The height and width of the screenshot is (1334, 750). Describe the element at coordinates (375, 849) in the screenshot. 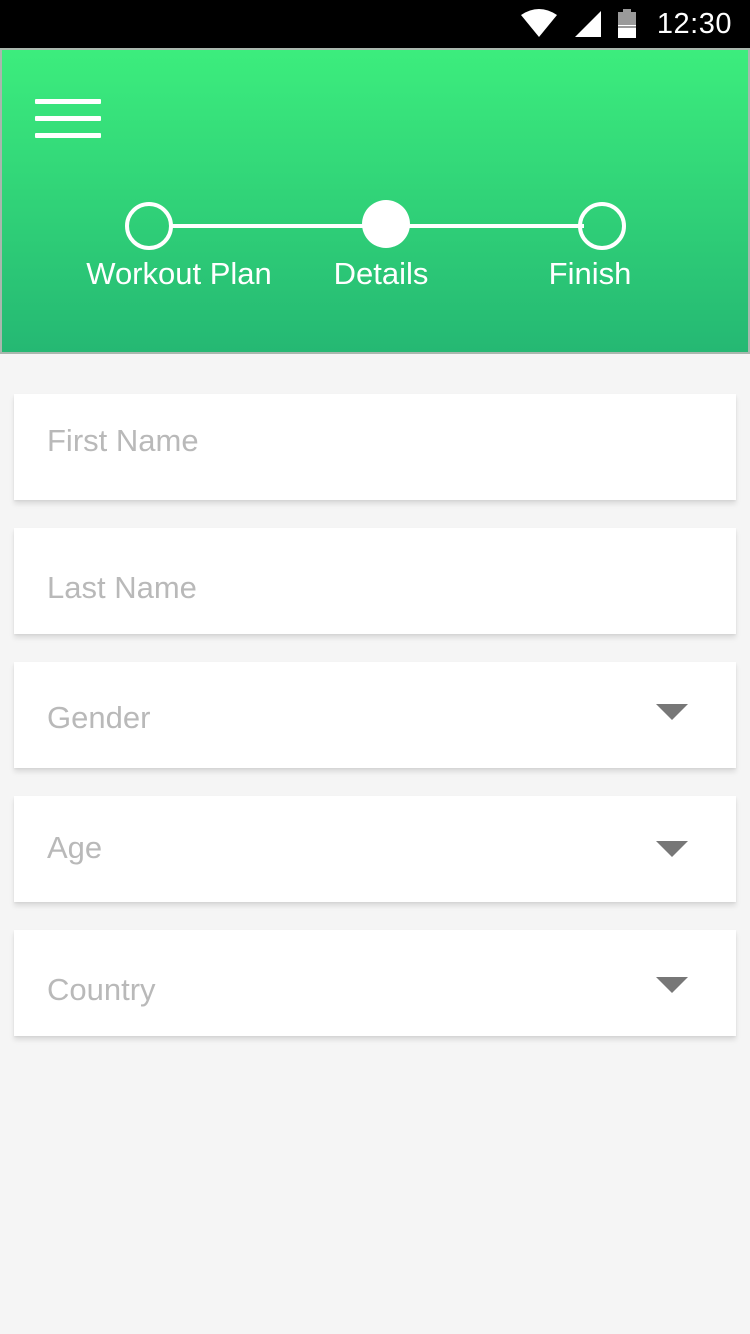

I see `age-select: Age` at that location.